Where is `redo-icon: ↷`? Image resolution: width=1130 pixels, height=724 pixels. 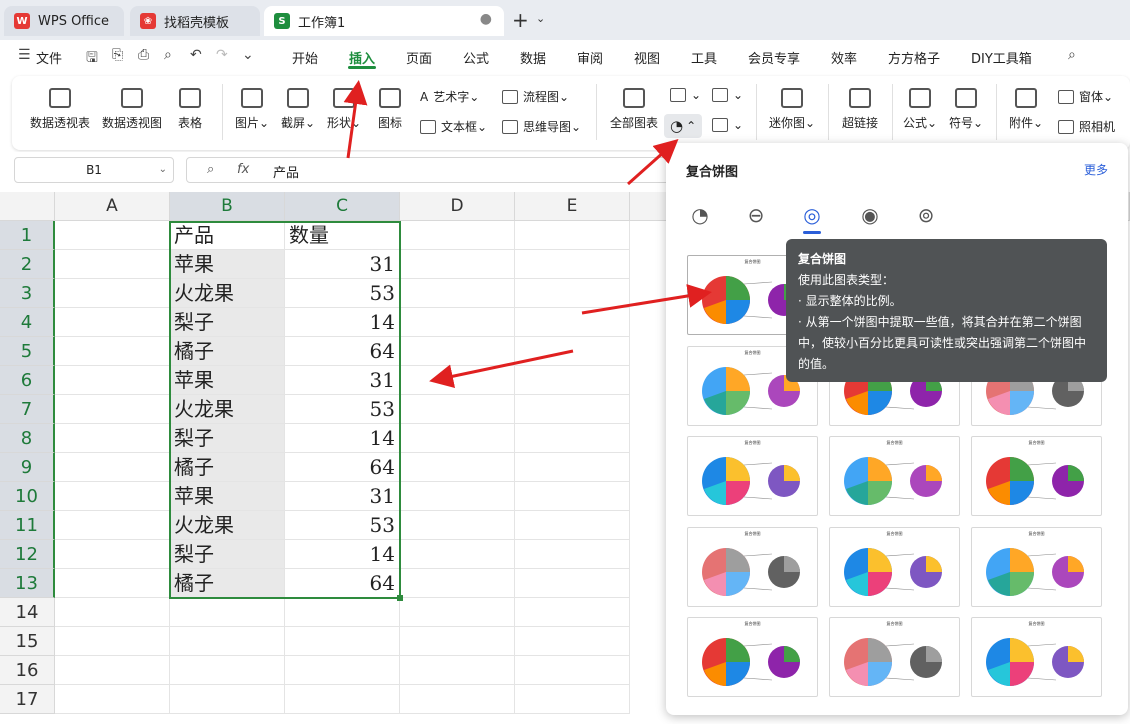
redo-icon: ↷ is located at coordinates (222, 55).